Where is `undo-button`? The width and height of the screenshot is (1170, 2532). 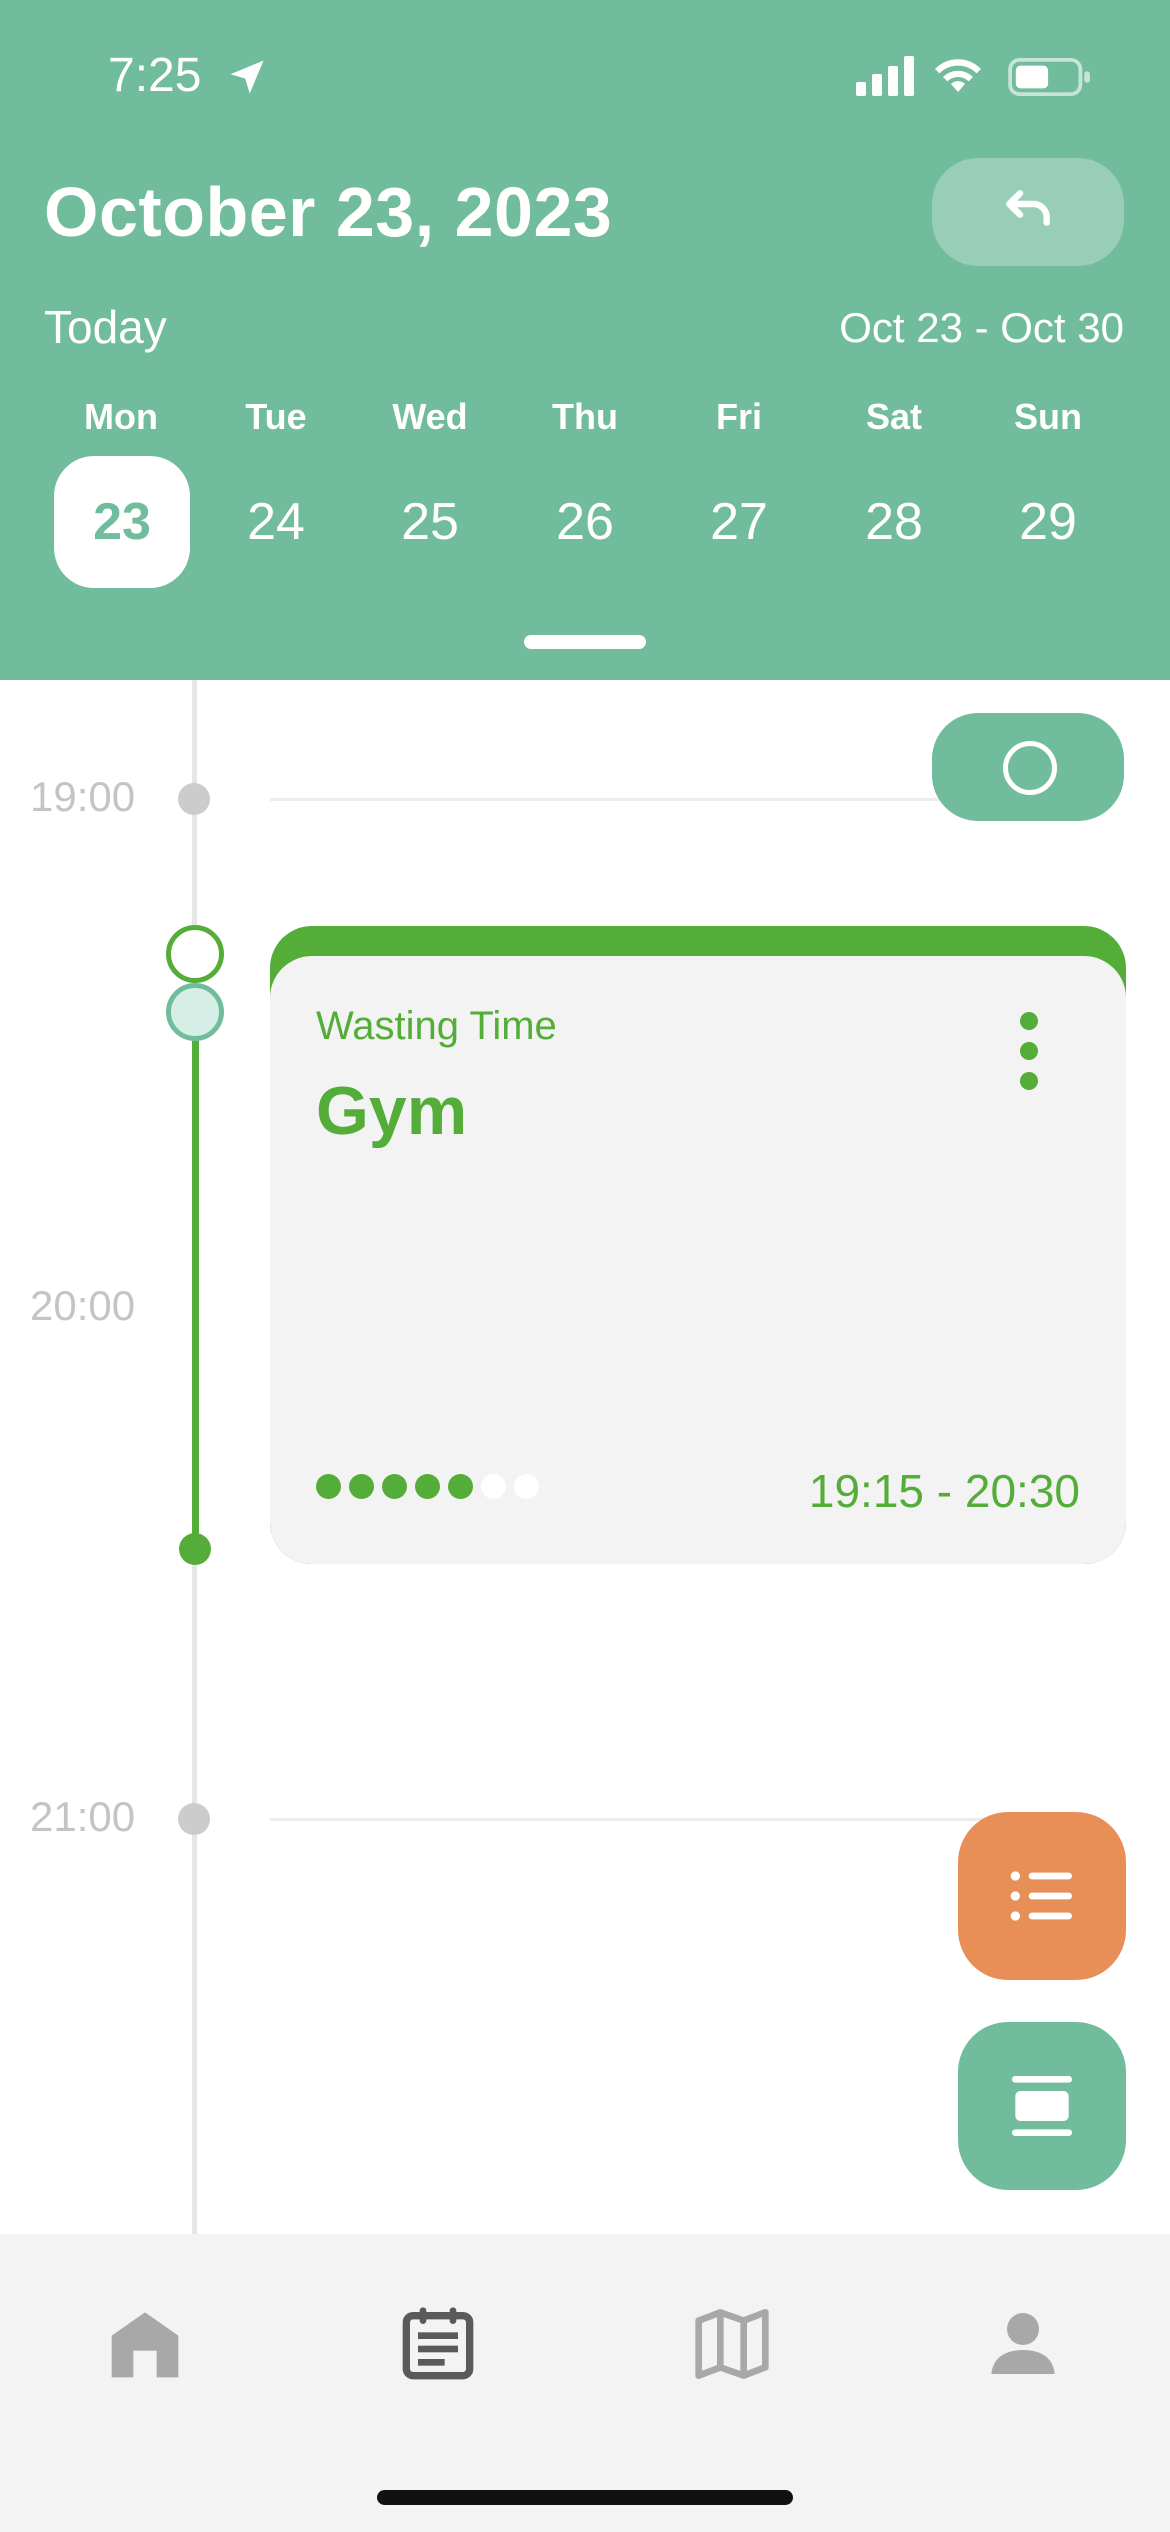
undo-button is located at coordinates (1028, 212).